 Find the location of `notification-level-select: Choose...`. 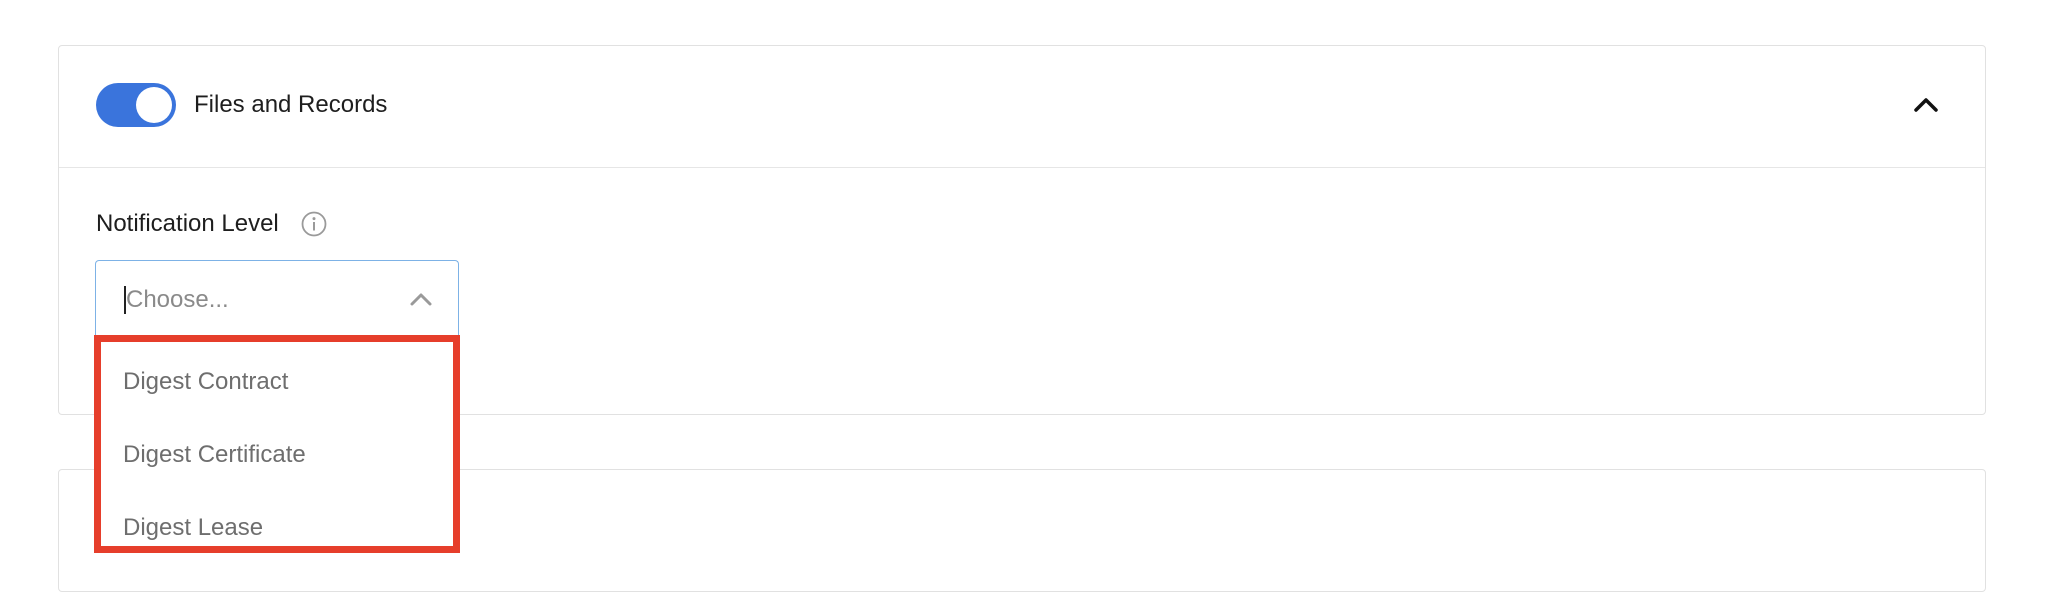

notification-level-select: Choose... is located at coordinates (277, 298).